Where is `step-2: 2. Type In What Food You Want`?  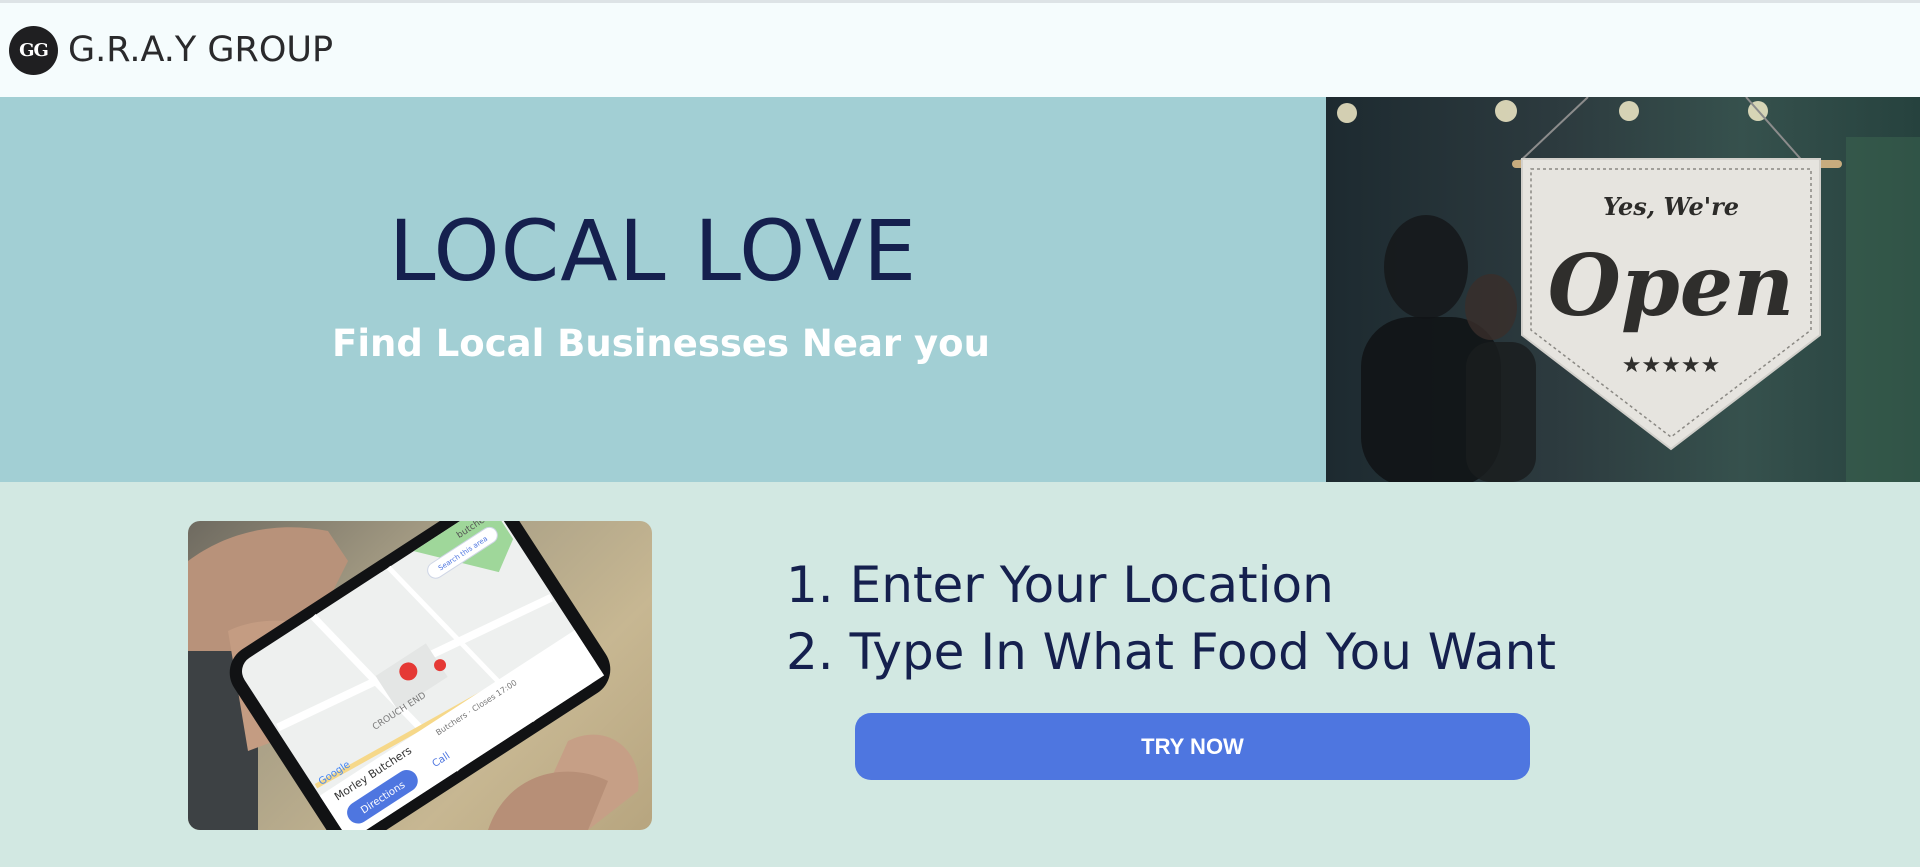
step-2: 2. Type In What Food You Want is located at coordinates (1171, 652).